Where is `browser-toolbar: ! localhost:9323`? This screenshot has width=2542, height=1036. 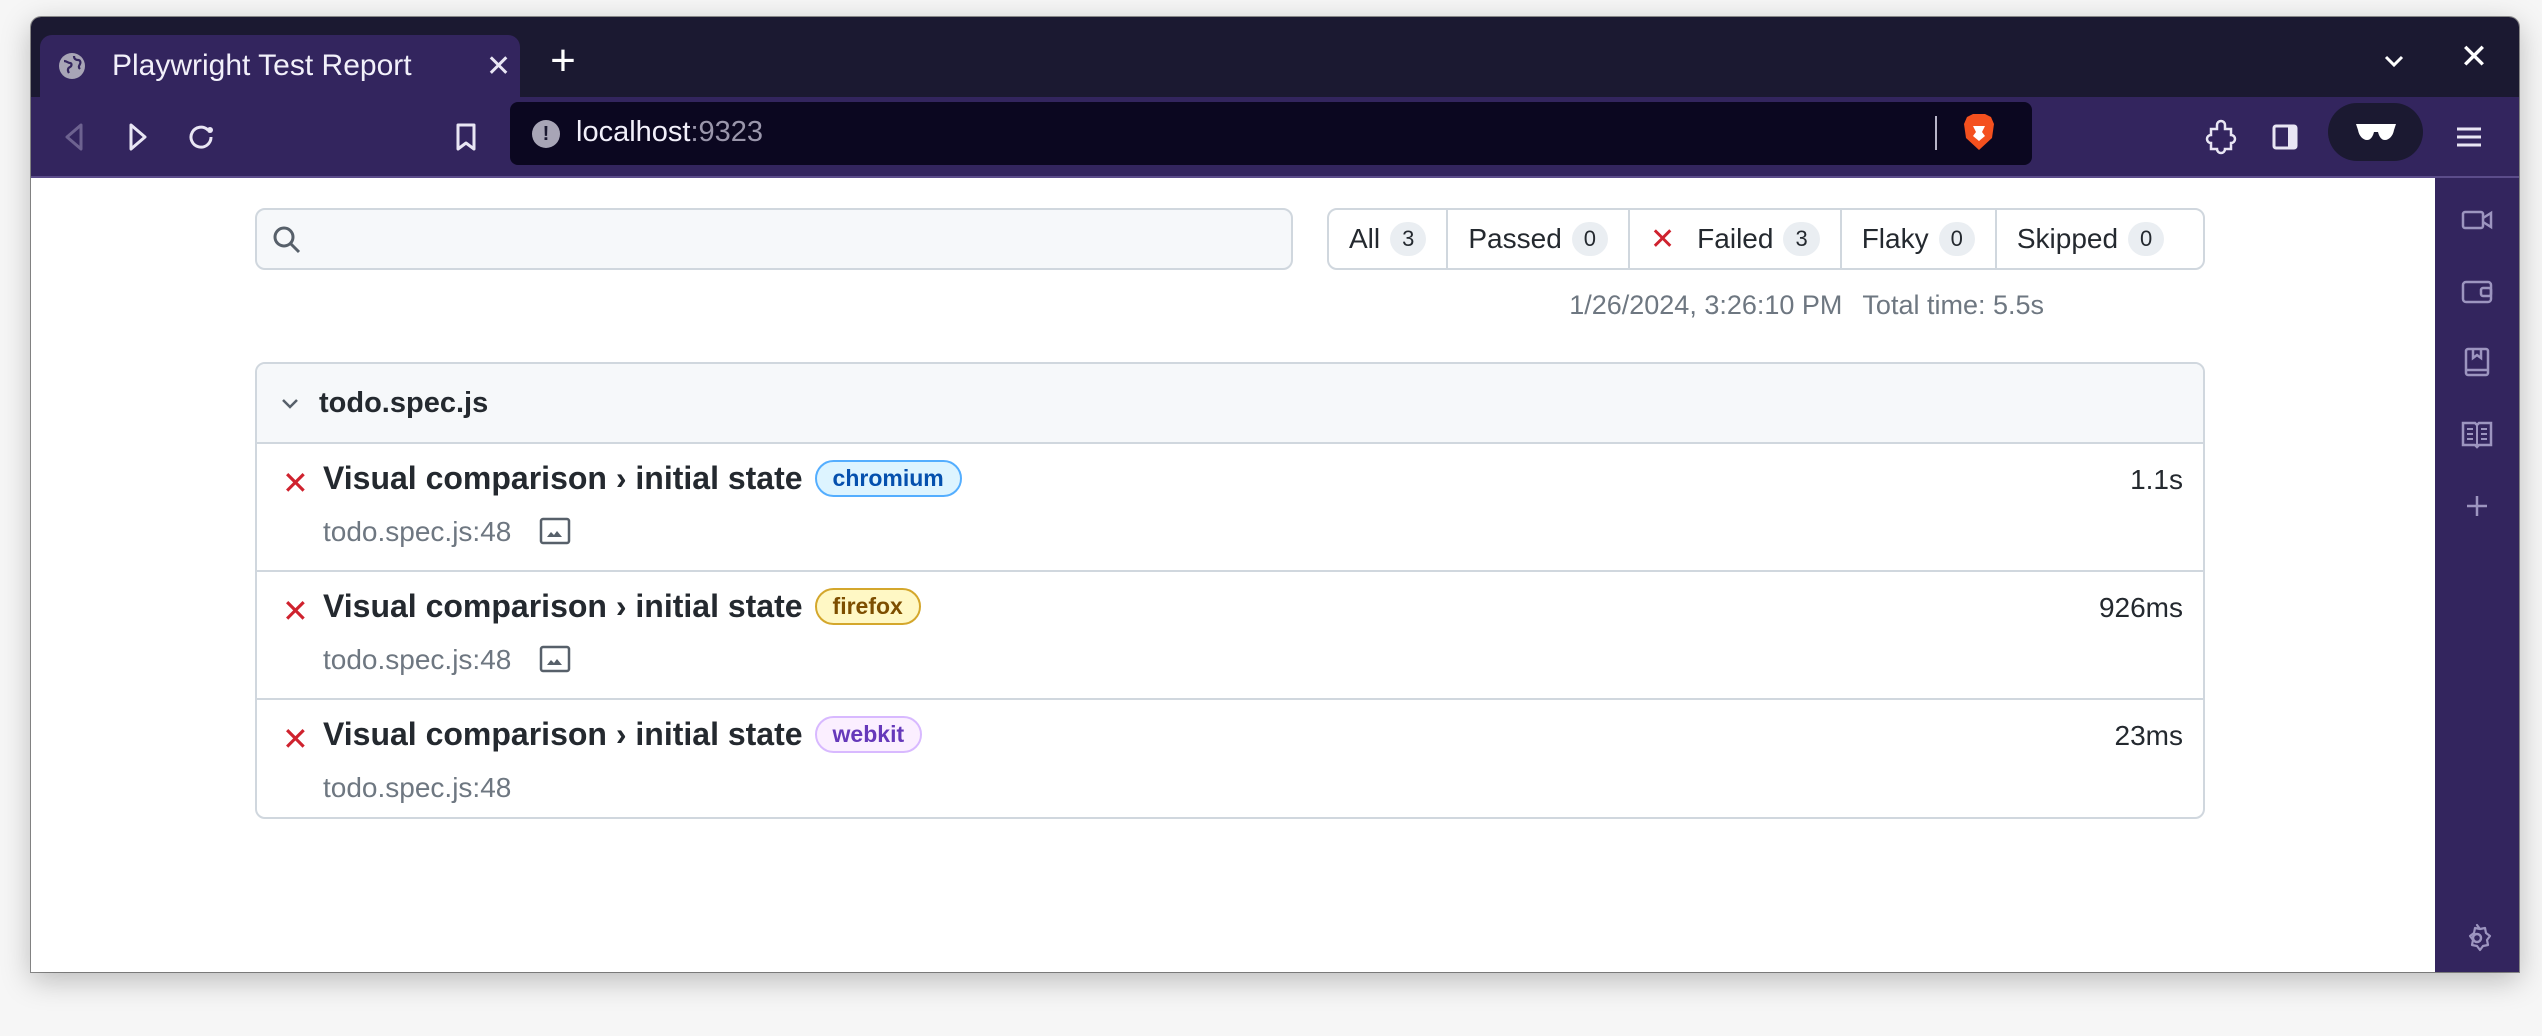
browser-toolbar: ! localhost:9323 is located at coordinates (1275, 137).